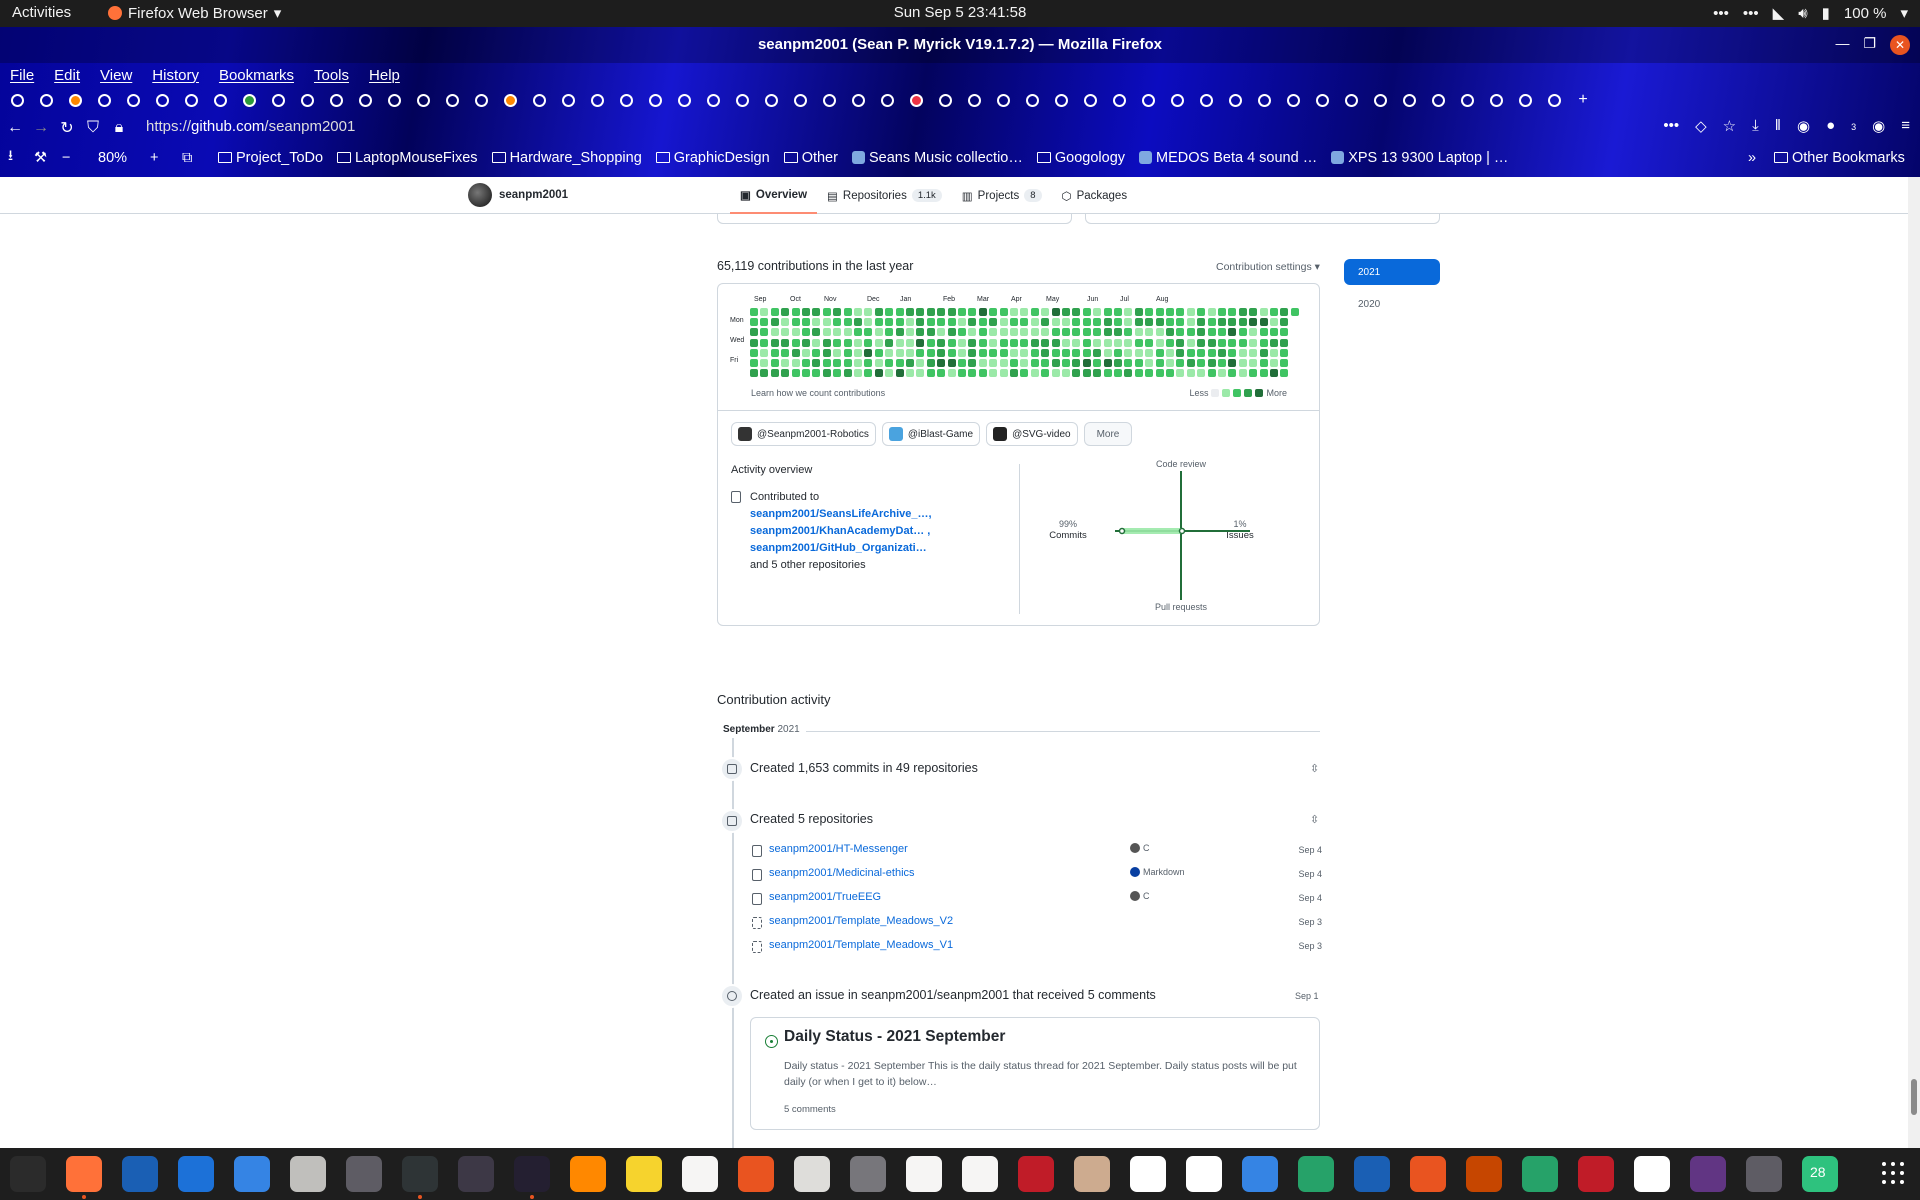 This screenshot has height=1200, width=1920. Describe the element at coordinates (864, 768) in the screenshot. I see `commits-event-text: Created 1,653 commits in 49 repositories` at that location.